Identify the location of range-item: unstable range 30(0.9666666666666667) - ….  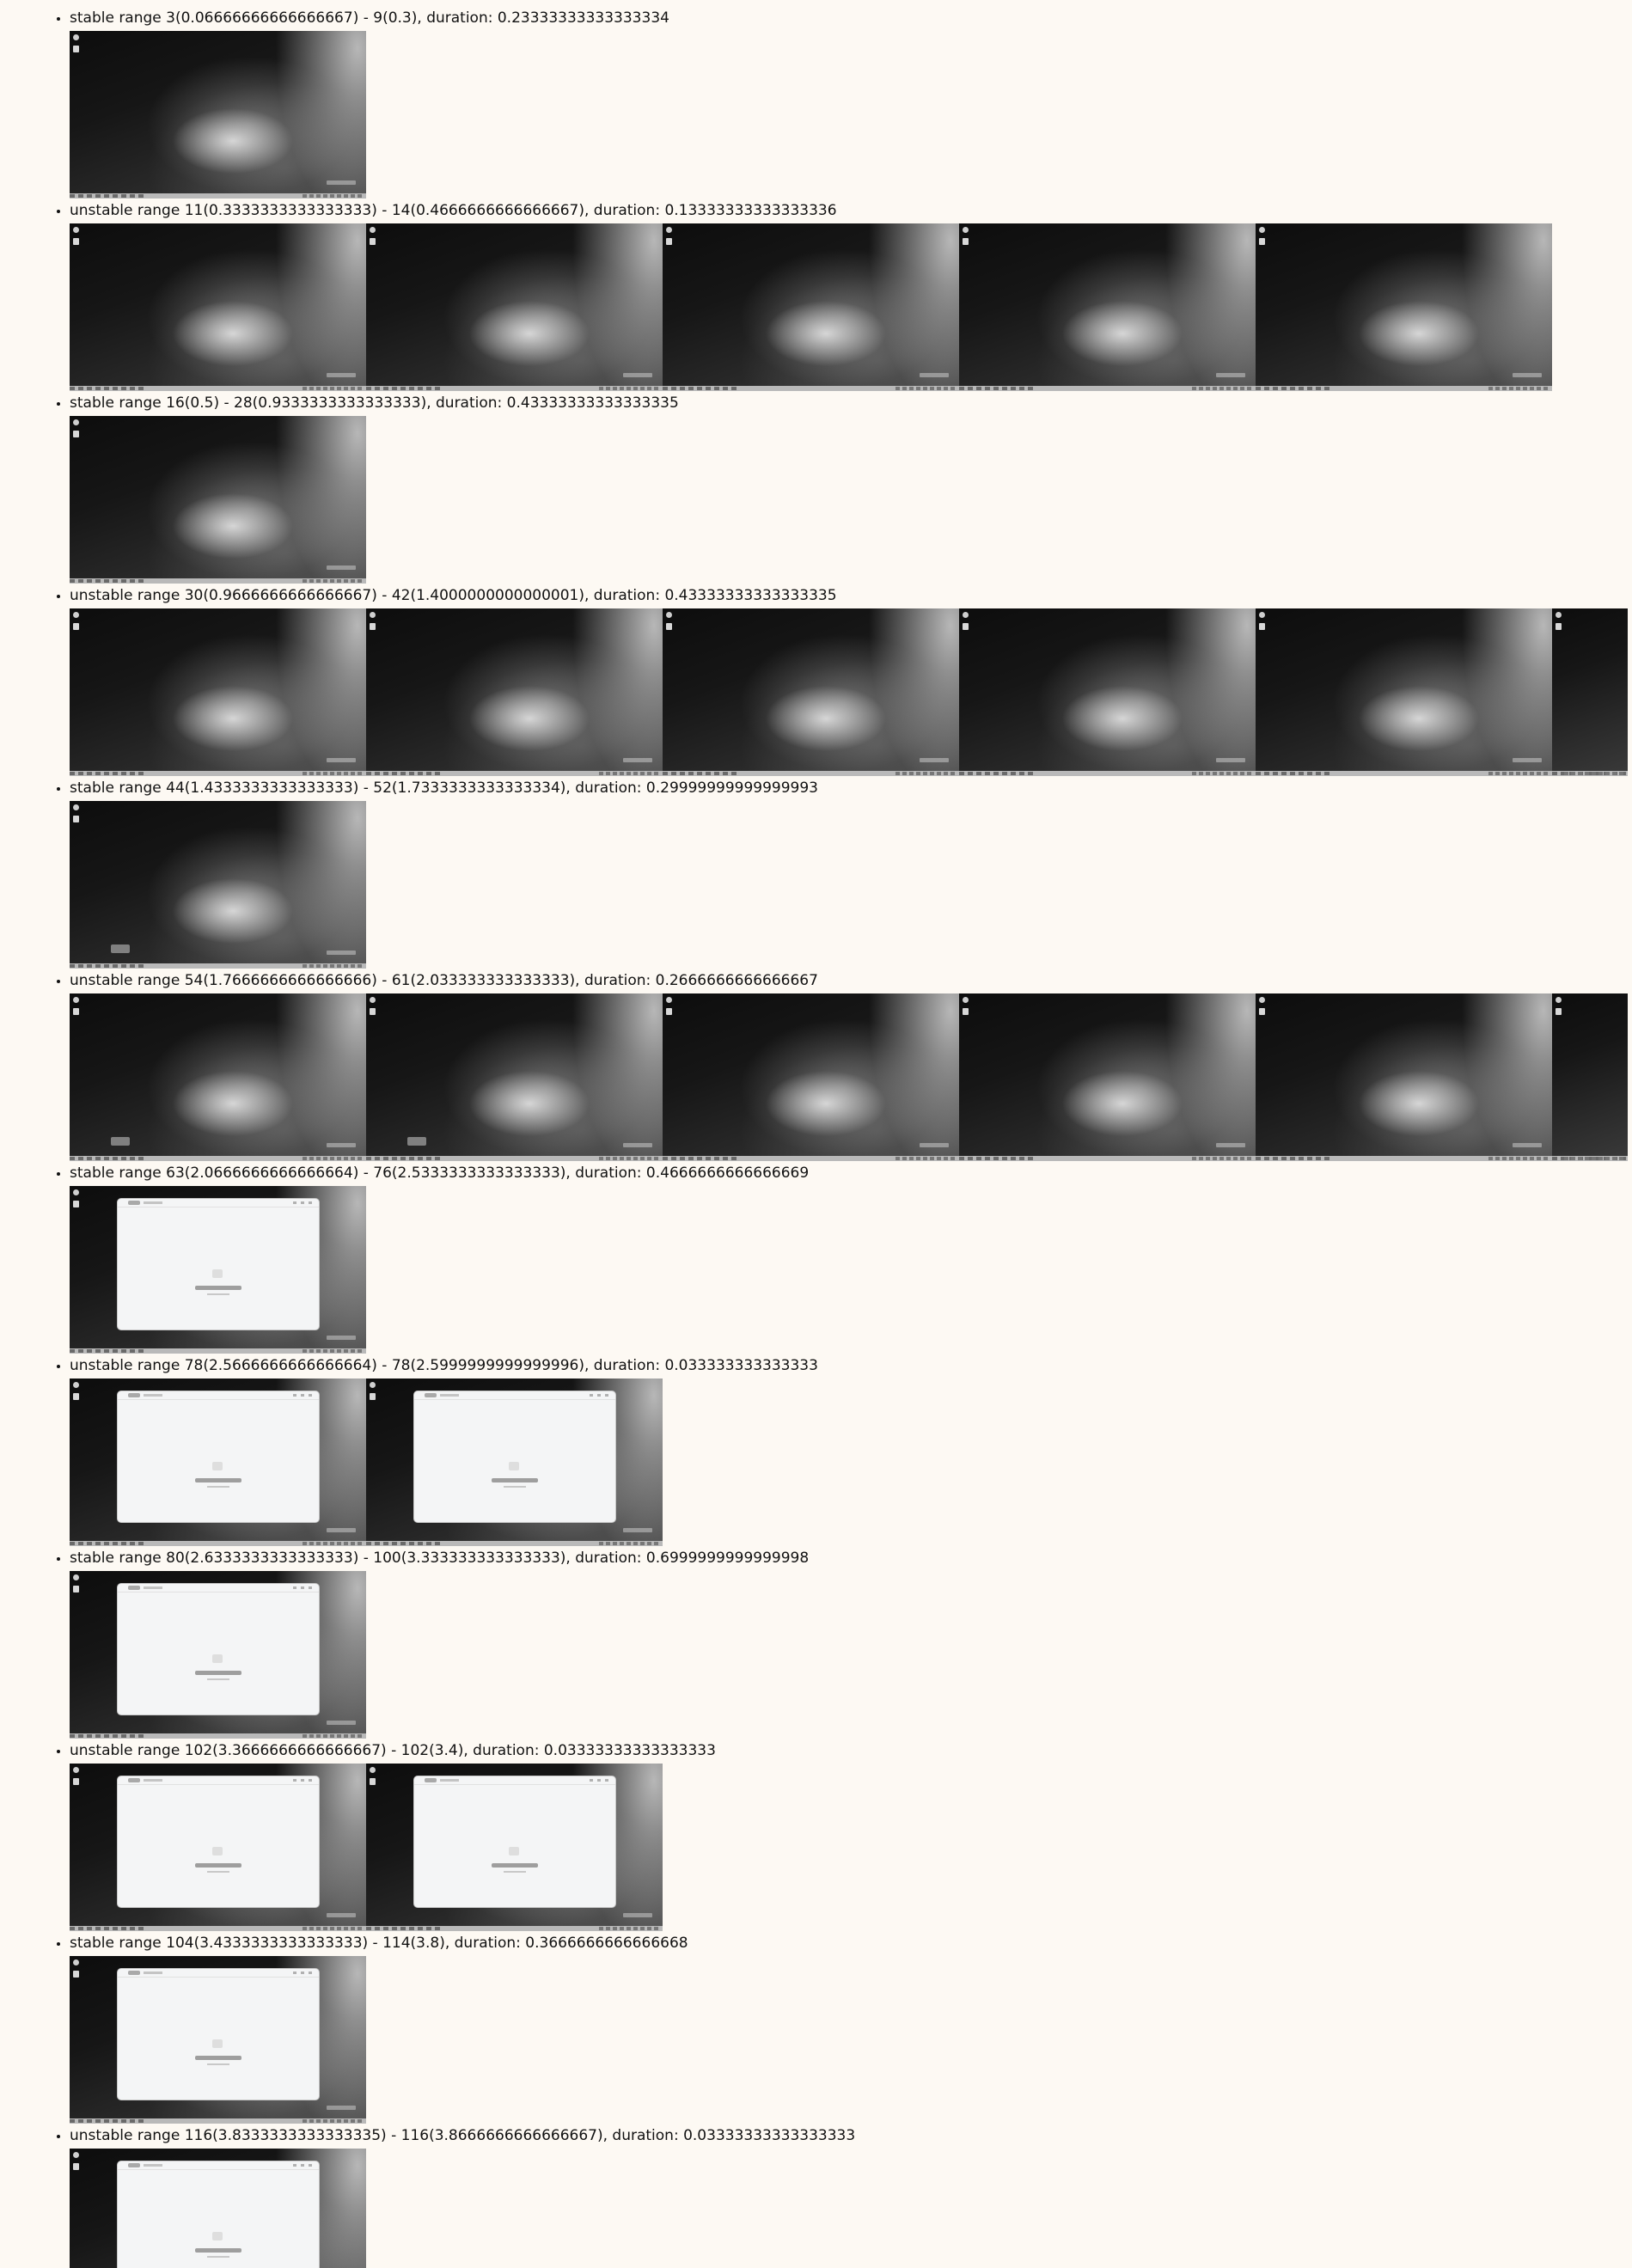
(851, 680).